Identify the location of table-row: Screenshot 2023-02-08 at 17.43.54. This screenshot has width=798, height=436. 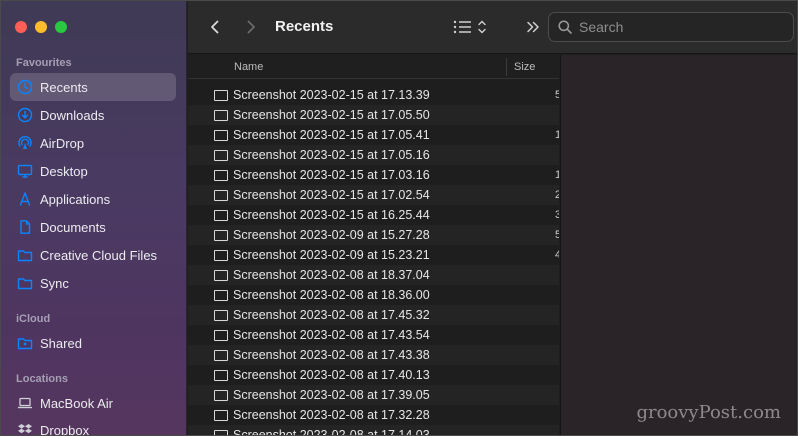
(373, 335).